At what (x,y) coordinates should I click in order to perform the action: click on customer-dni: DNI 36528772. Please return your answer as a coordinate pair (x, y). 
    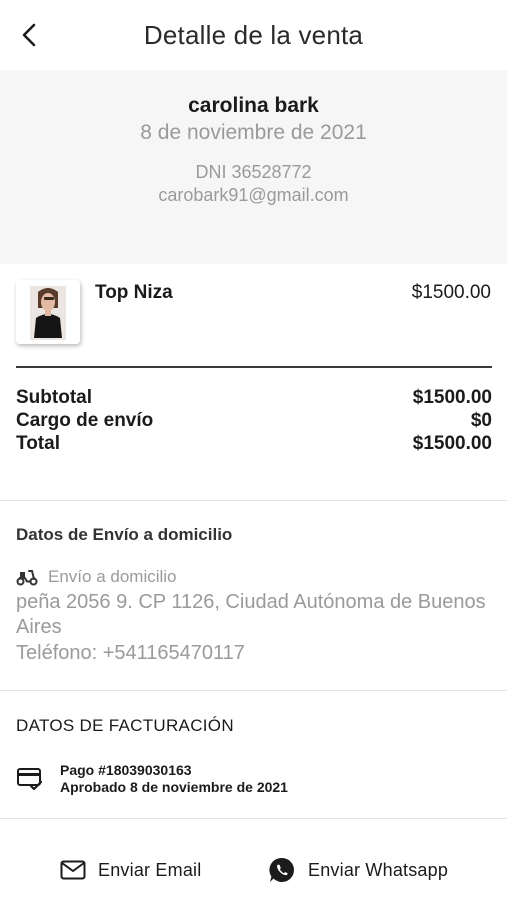
    Looking at the image, I should click on (253, 172).